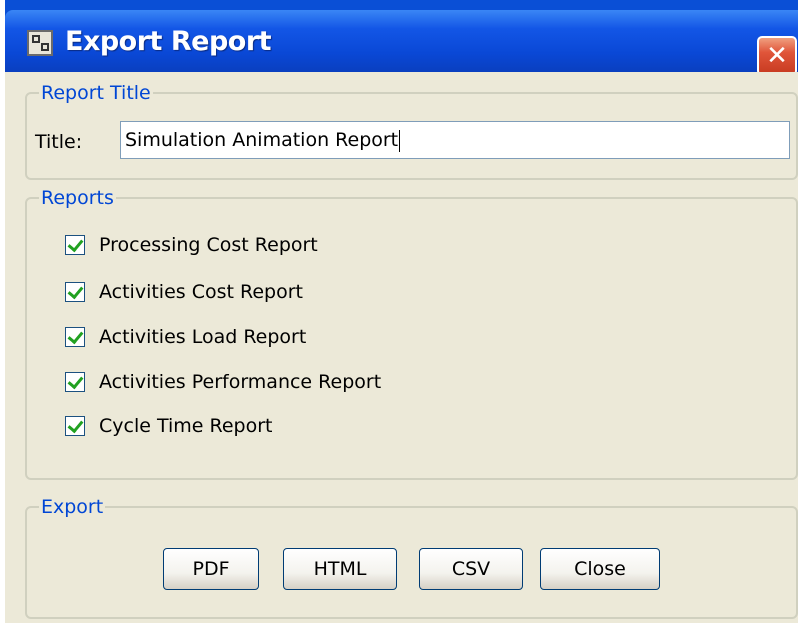 This screenshot has width=798, height=623. What do you see at coordinates (240, 382) in the screenshot?
I see `report-option-label: Activities Performance Report` at bounding box center [240, 382].